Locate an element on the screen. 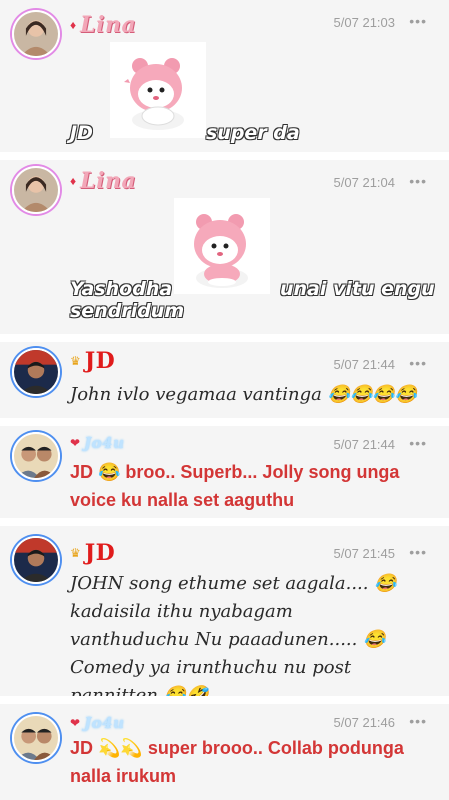 The width and height of the screenshot is (449, 800). comment-text: unai vitu engu is located at coordinates (357, 289).